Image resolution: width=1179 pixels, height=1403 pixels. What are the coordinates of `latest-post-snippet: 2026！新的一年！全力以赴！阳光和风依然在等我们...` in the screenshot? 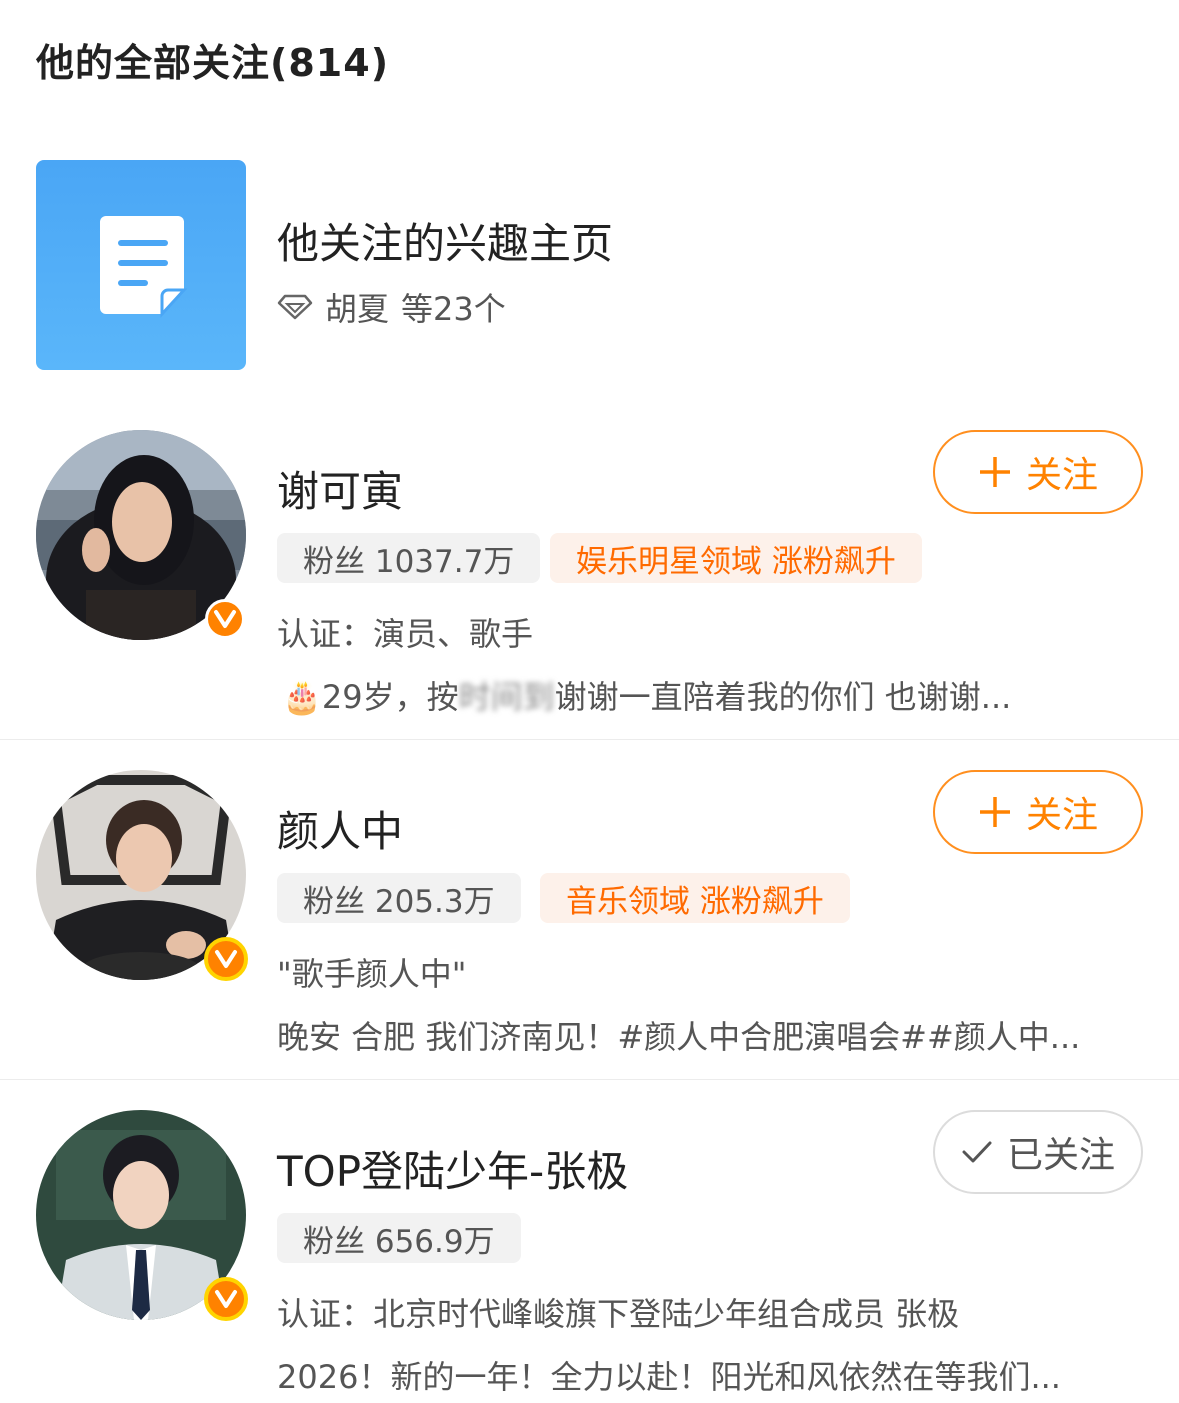 It's located at (669, 1375).